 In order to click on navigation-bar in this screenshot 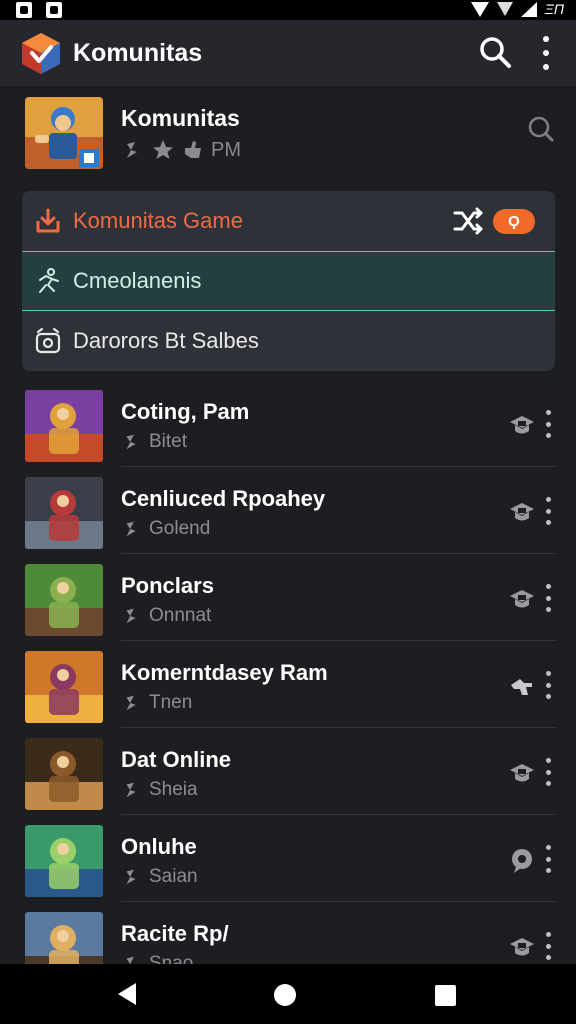, I will do `click(288, 994)`.